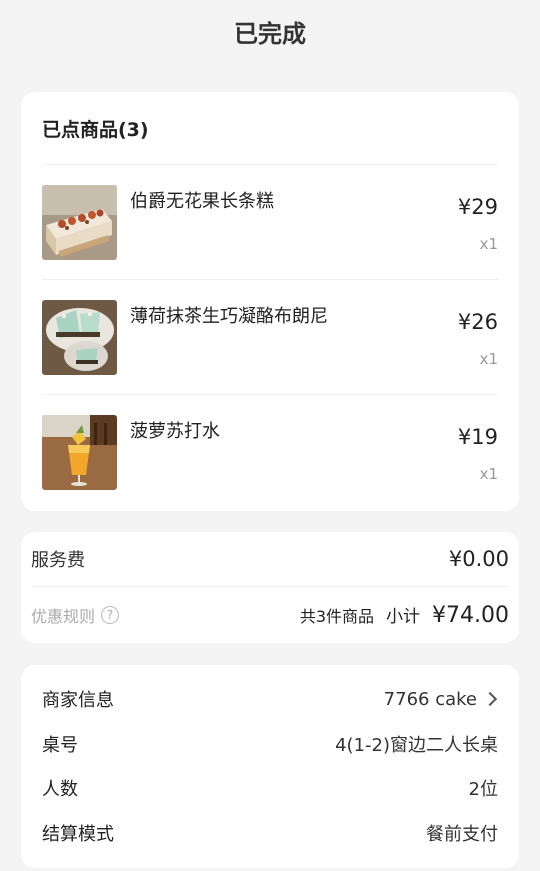  I want to click on table-row: 桌号 4(1-2)窗边二人长桌, so click(270, 744).